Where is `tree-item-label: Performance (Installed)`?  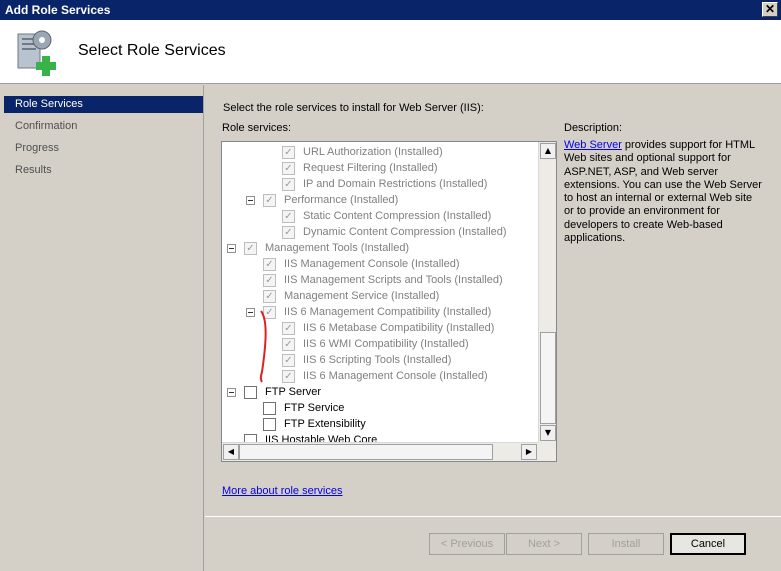 tree-item-label: Performance (Installed) is located at coordinates (341, 200).